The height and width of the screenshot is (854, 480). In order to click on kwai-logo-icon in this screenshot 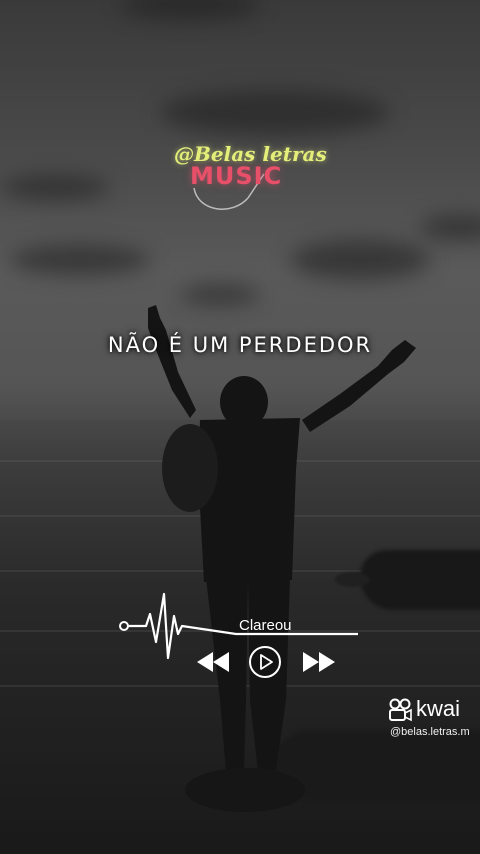, I will do `click(400, 710)`.